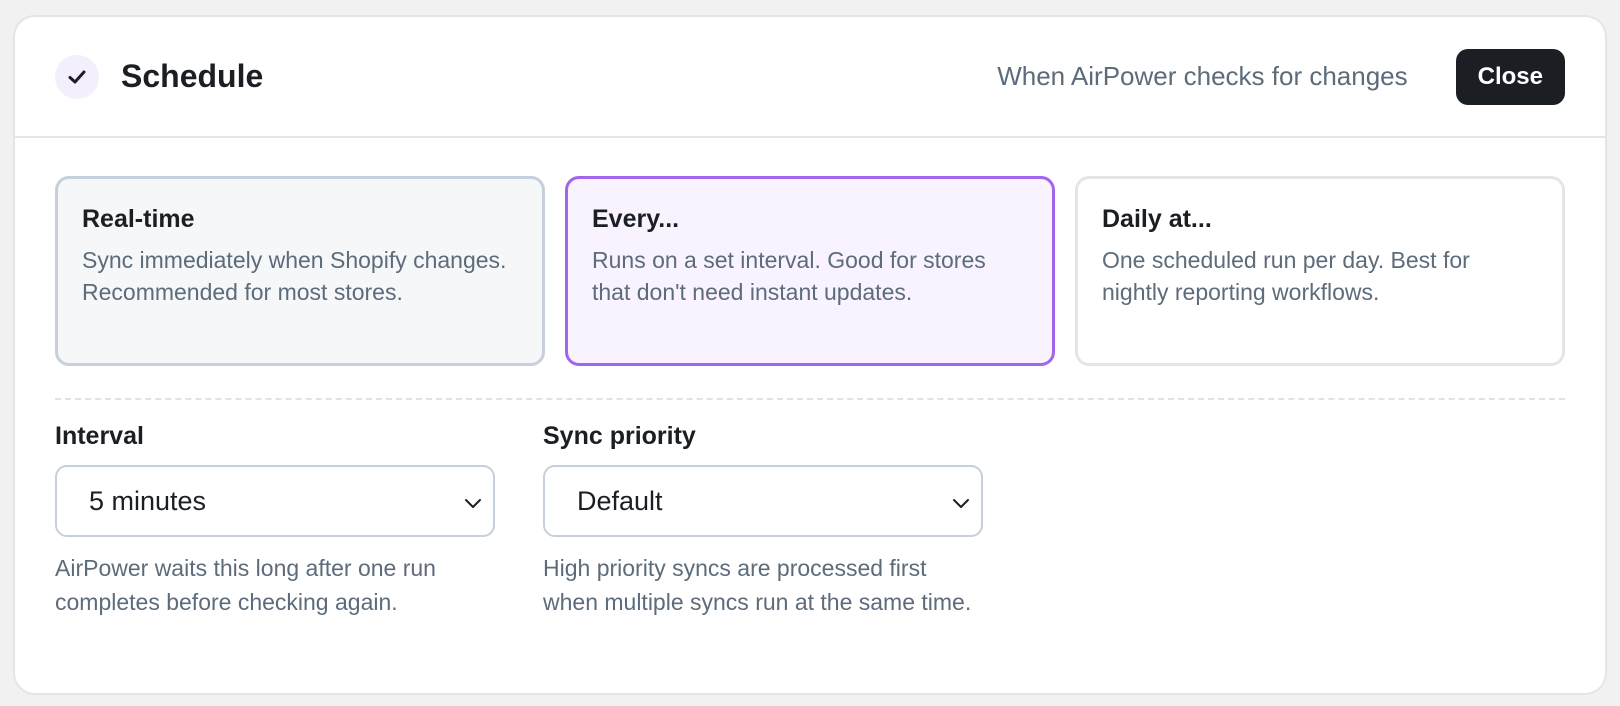  I want to click on option-title: Real-time, so click(138, 219).